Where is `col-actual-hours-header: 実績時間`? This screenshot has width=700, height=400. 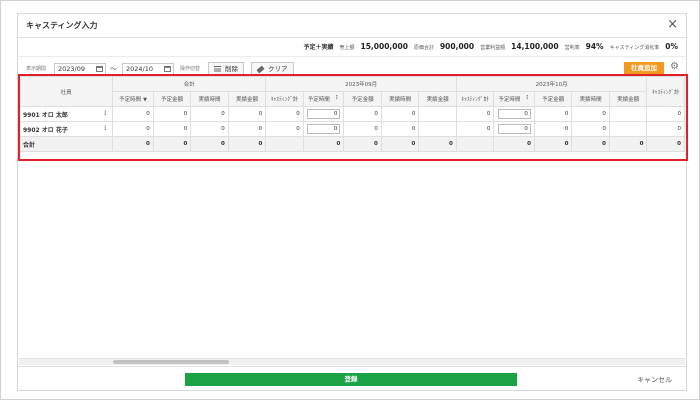 col-actual-hours-header: 実績時間 is located at coordinates (400, 99).